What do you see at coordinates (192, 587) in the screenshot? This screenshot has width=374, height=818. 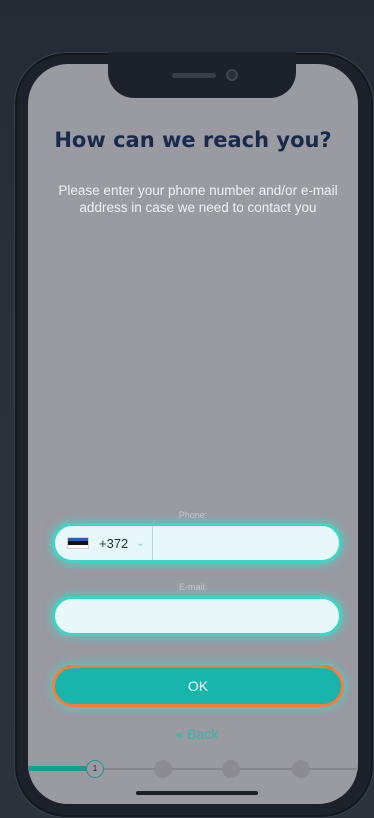 I see `email-label: E-mail:` at bounding box center [192, 587].